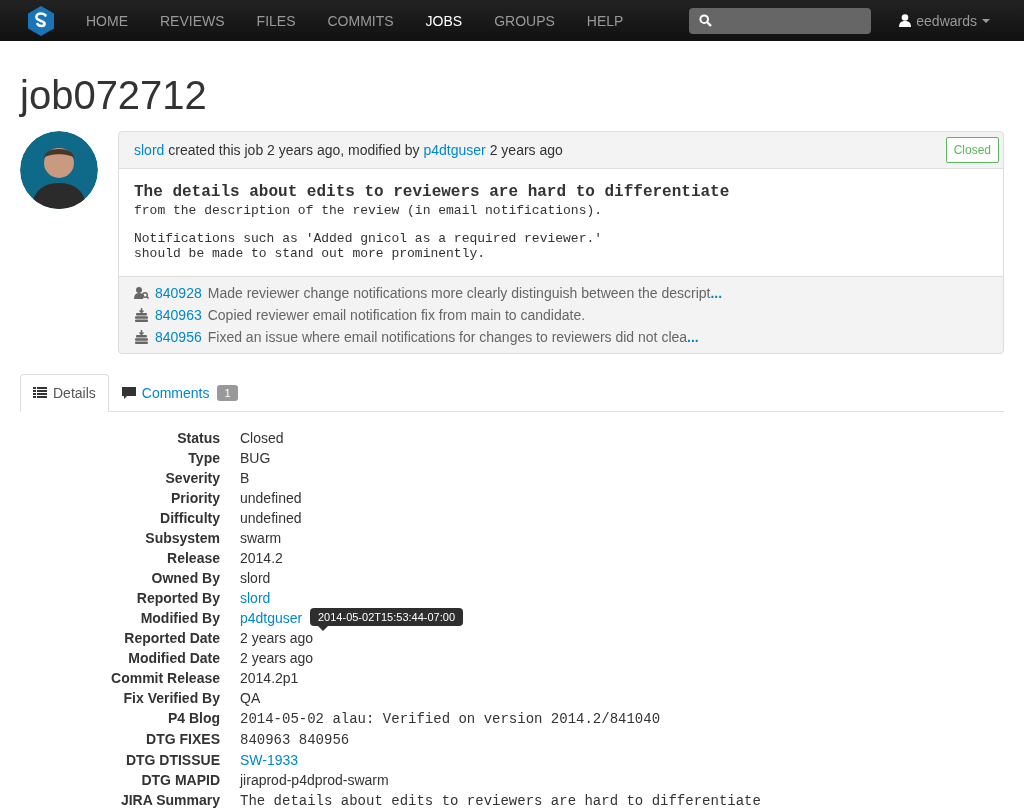  What do you see at coordinates (198, 438) in the screenshot?
I see `field-label: Status` at bounding box center [198, 438].